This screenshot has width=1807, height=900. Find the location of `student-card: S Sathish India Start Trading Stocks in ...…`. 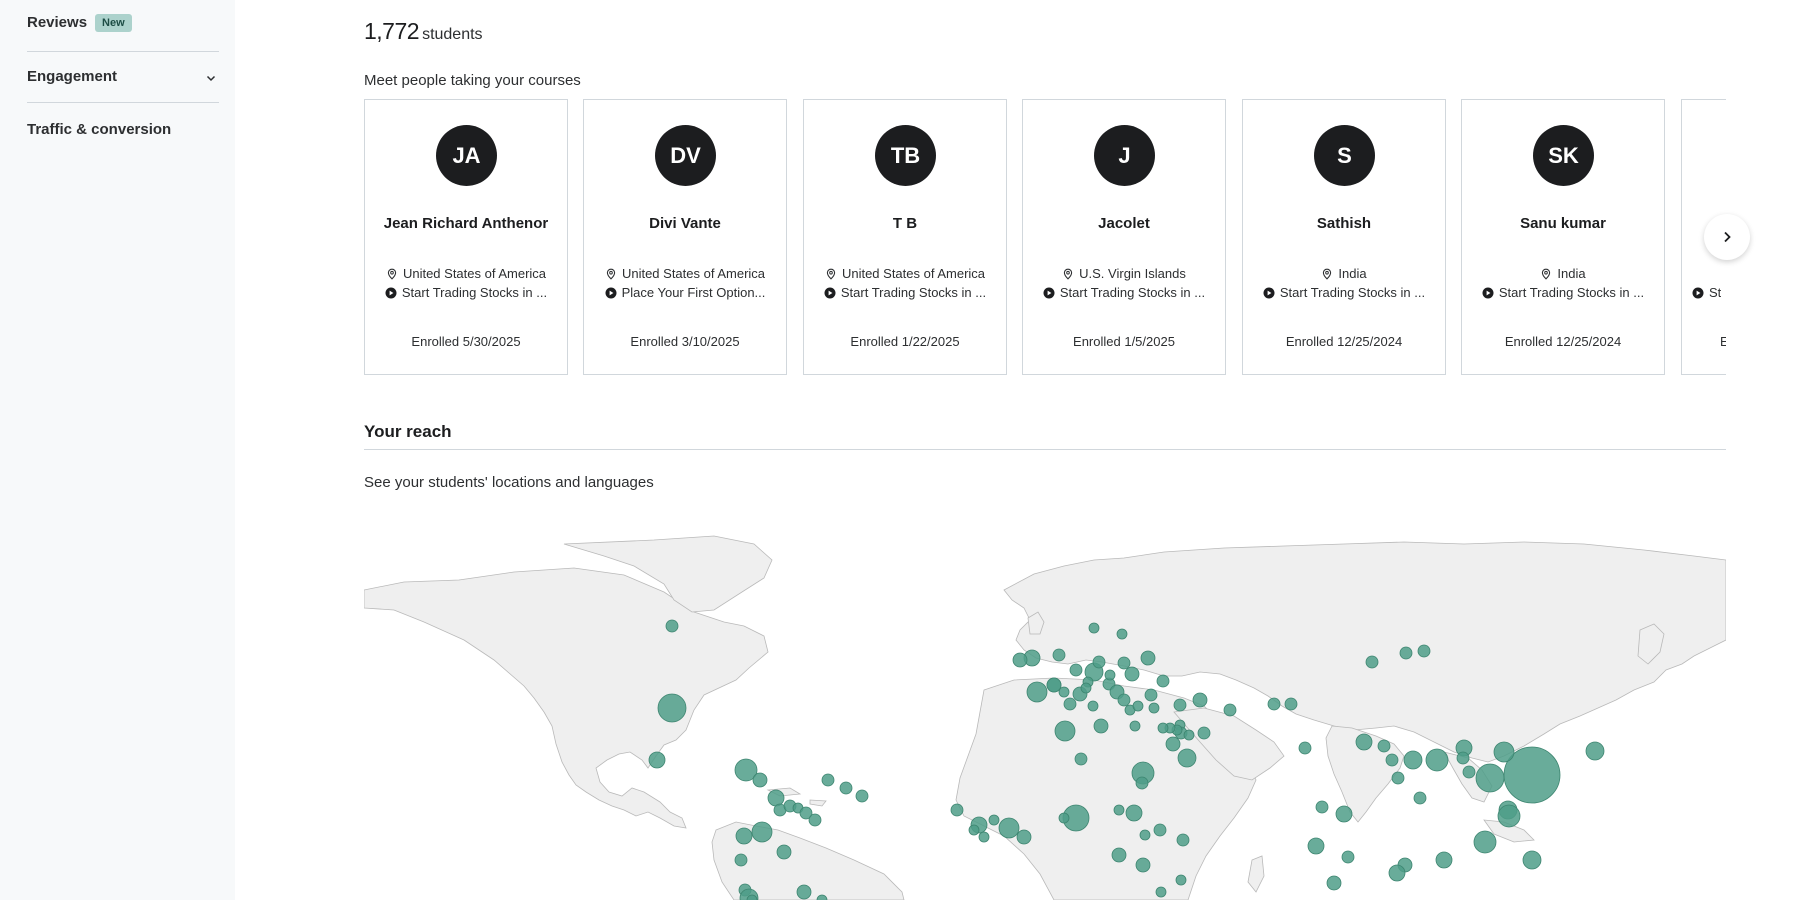

student-card: S Sathish India Start Trading Stocks in ...… is located at coordinates (1344, 237).